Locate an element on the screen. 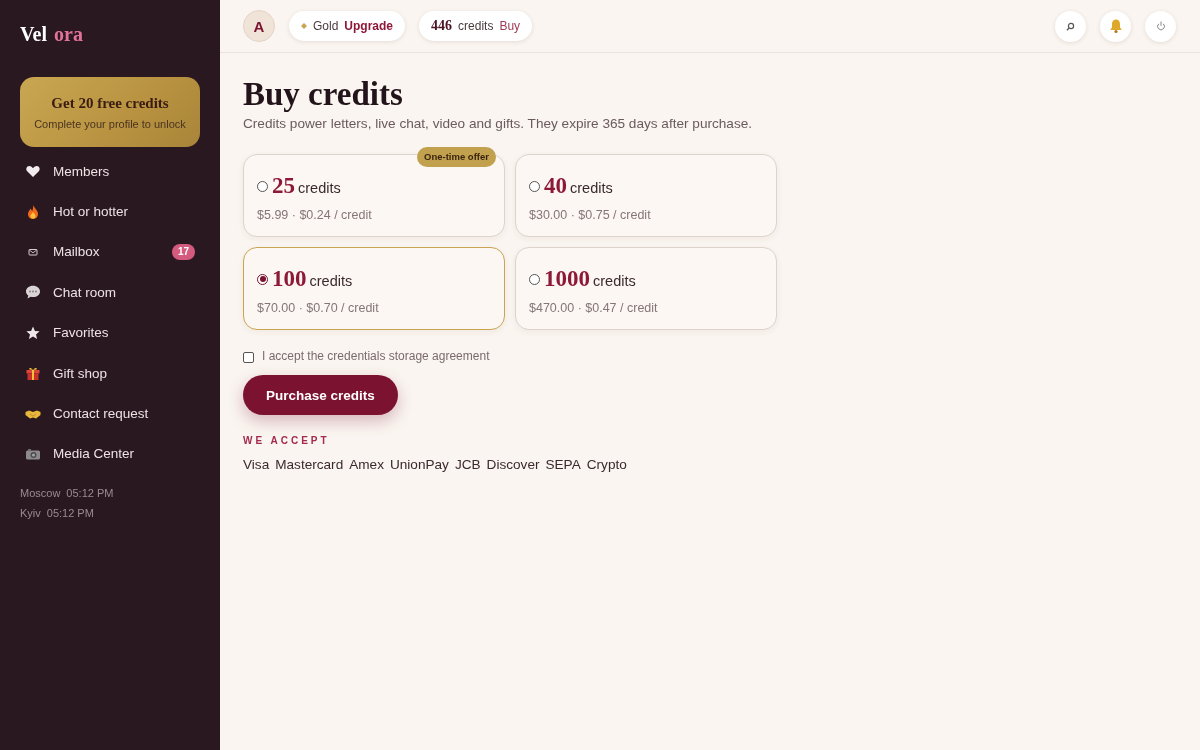 Image resolution: width=1200 pixels, height=750 pixels. credit-package-card: 40 credits $30.00 · $0.75 / credit is located at coordinates (646, 195).